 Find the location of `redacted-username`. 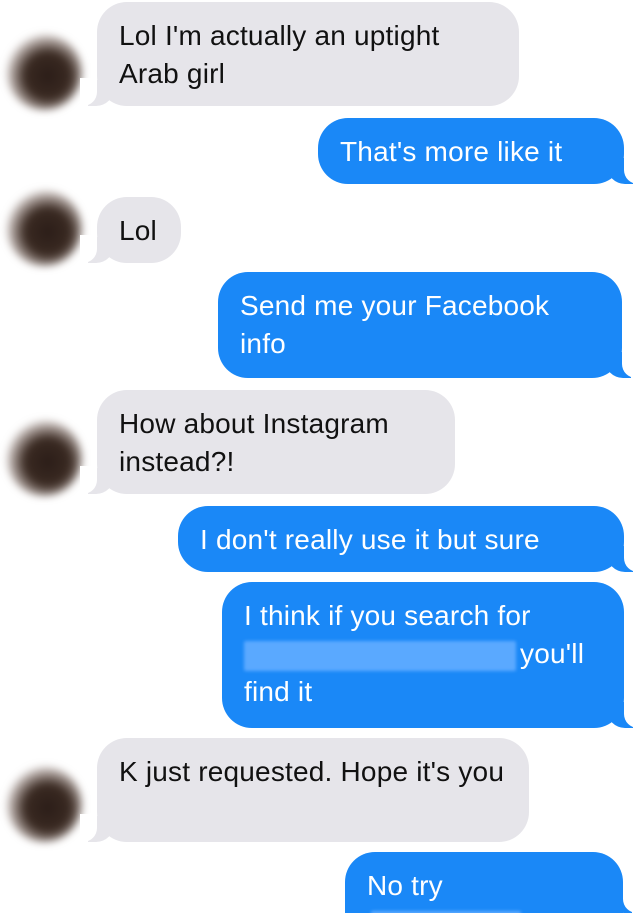

redacted-username is located at coordinates (380, 655).